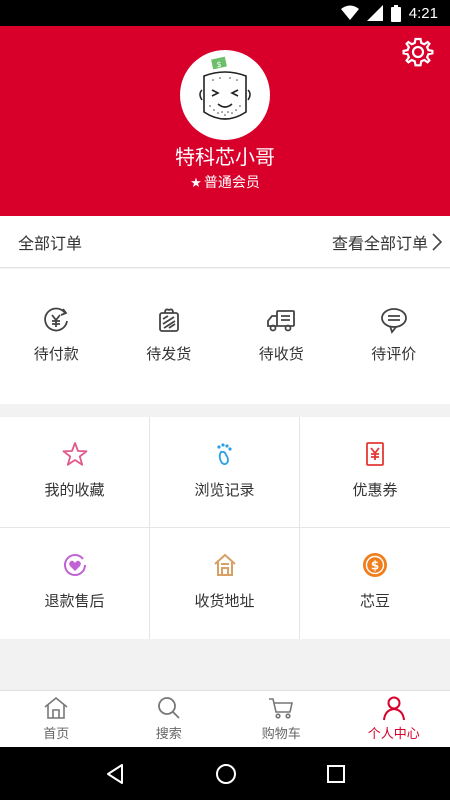 The width and height of the screenshot is (450, 800). What do you see at coordinates (394, 354) in the screenshot?
I see `order-status-label: 待评价` at bounding box center [394, 354].